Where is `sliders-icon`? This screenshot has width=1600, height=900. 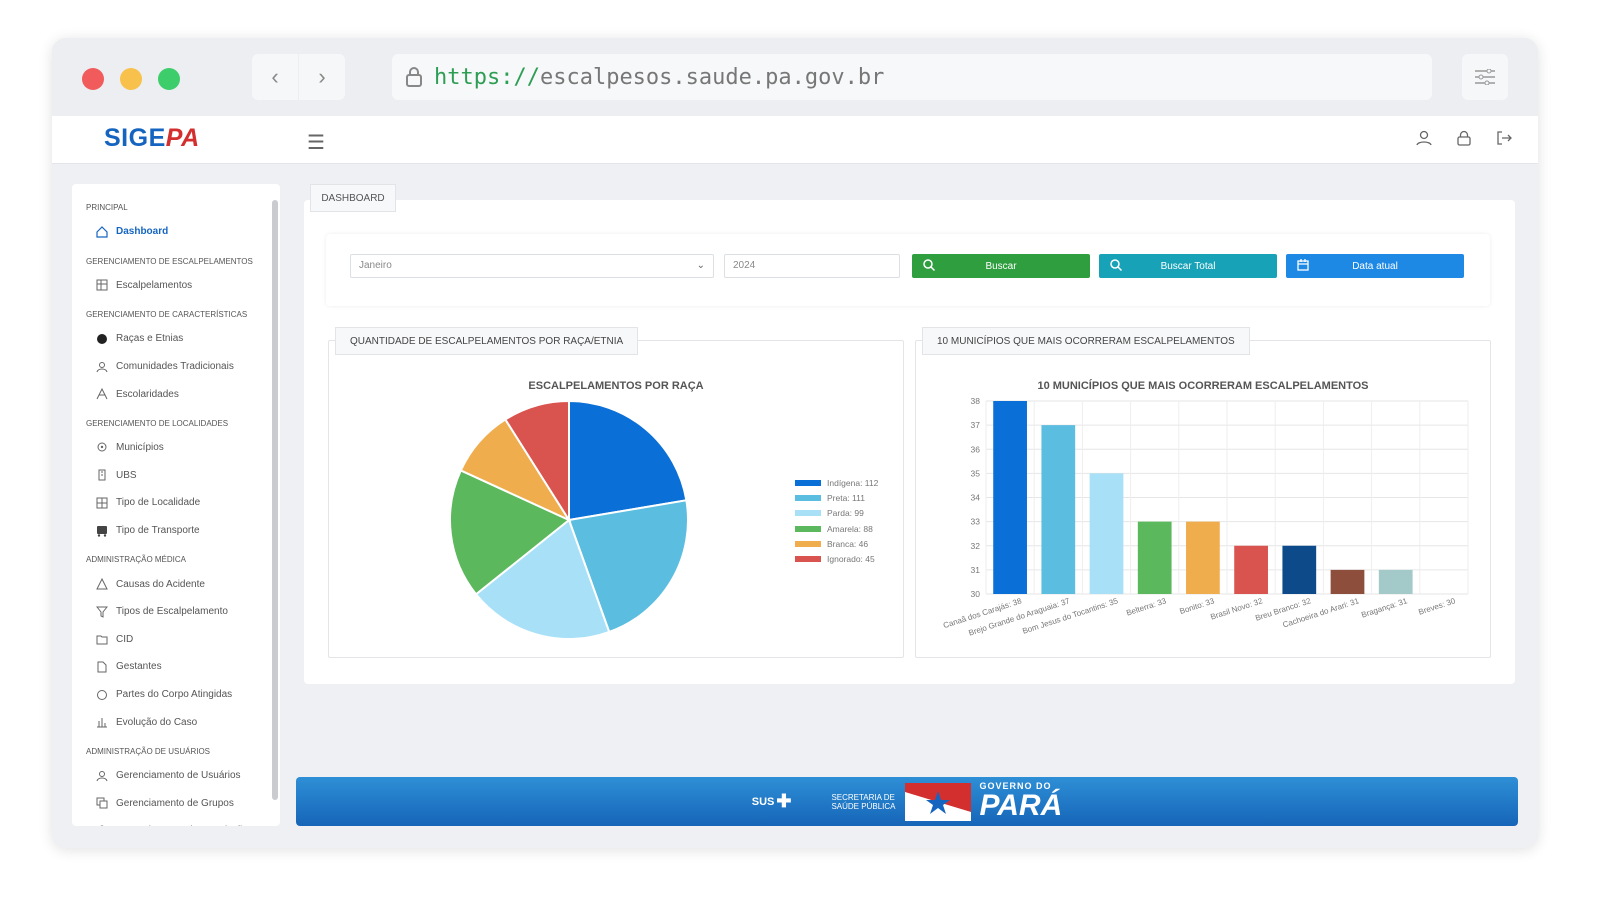
sliders-icon is located at coordinates (1485, 77).